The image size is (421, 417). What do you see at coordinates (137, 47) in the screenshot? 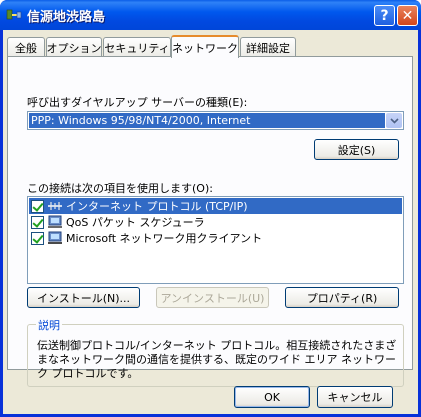
I see `tab-security: セキュリティ` at bounding box center [137, 47].